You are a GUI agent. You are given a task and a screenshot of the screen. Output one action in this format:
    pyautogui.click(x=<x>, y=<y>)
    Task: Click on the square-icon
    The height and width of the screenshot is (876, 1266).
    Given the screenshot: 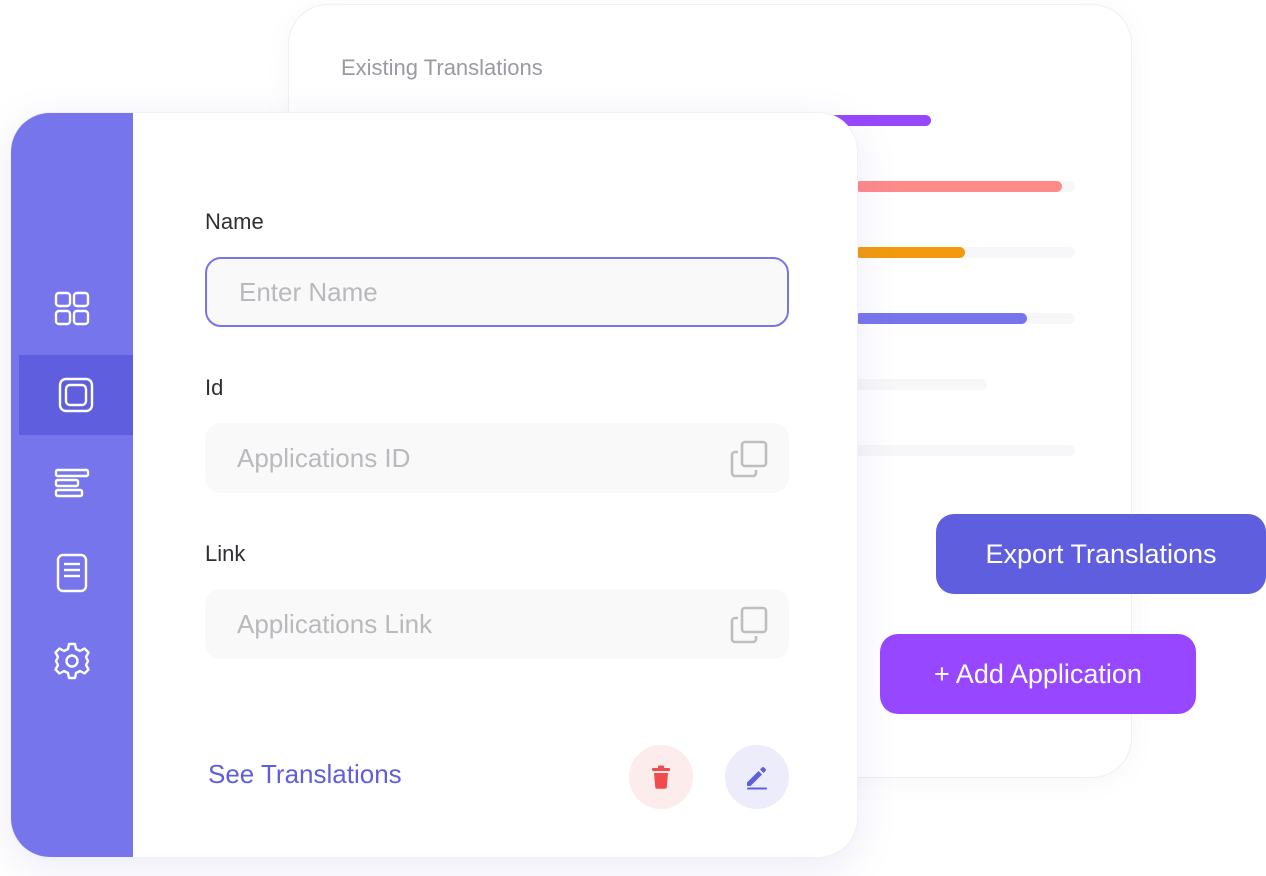 What is the action you would take?
    pyautogui.click(x=76, y=395)
    